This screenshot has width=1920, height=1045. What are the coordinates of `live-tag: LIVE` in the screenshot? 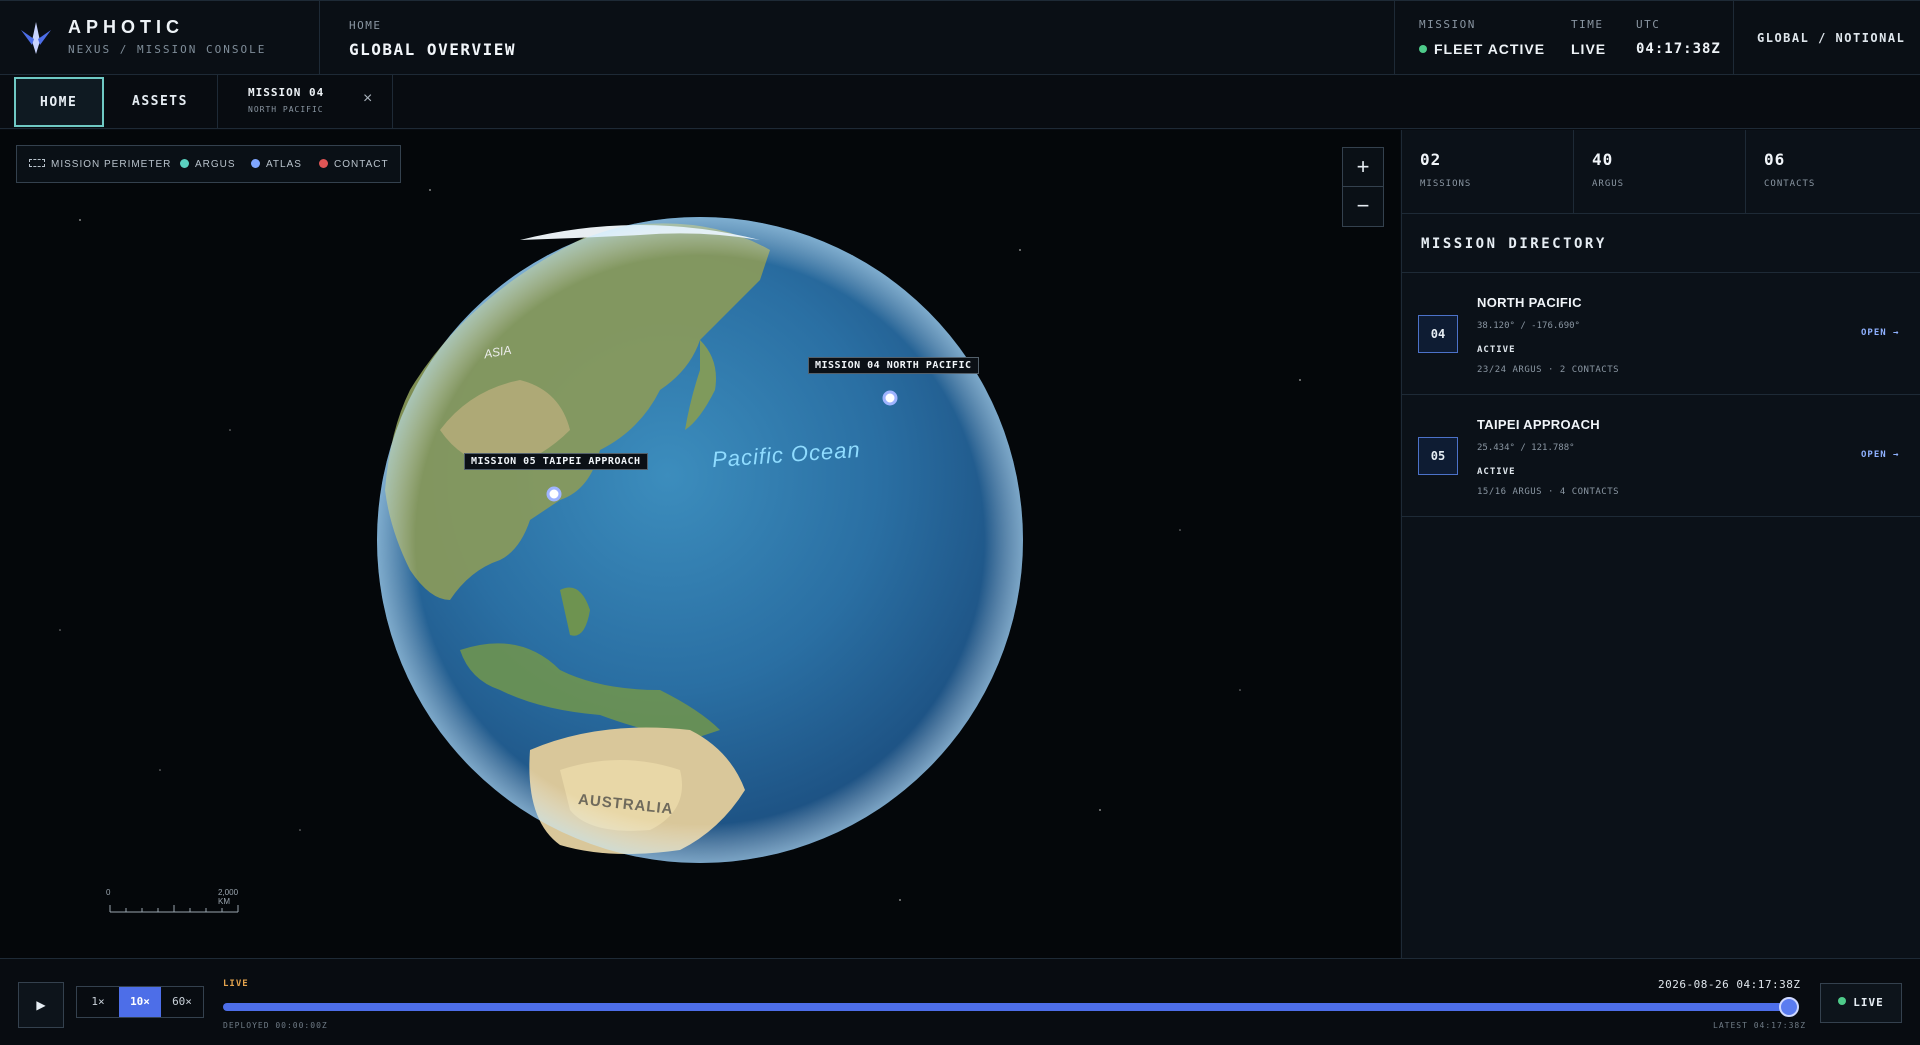 It's located at (236, 984).